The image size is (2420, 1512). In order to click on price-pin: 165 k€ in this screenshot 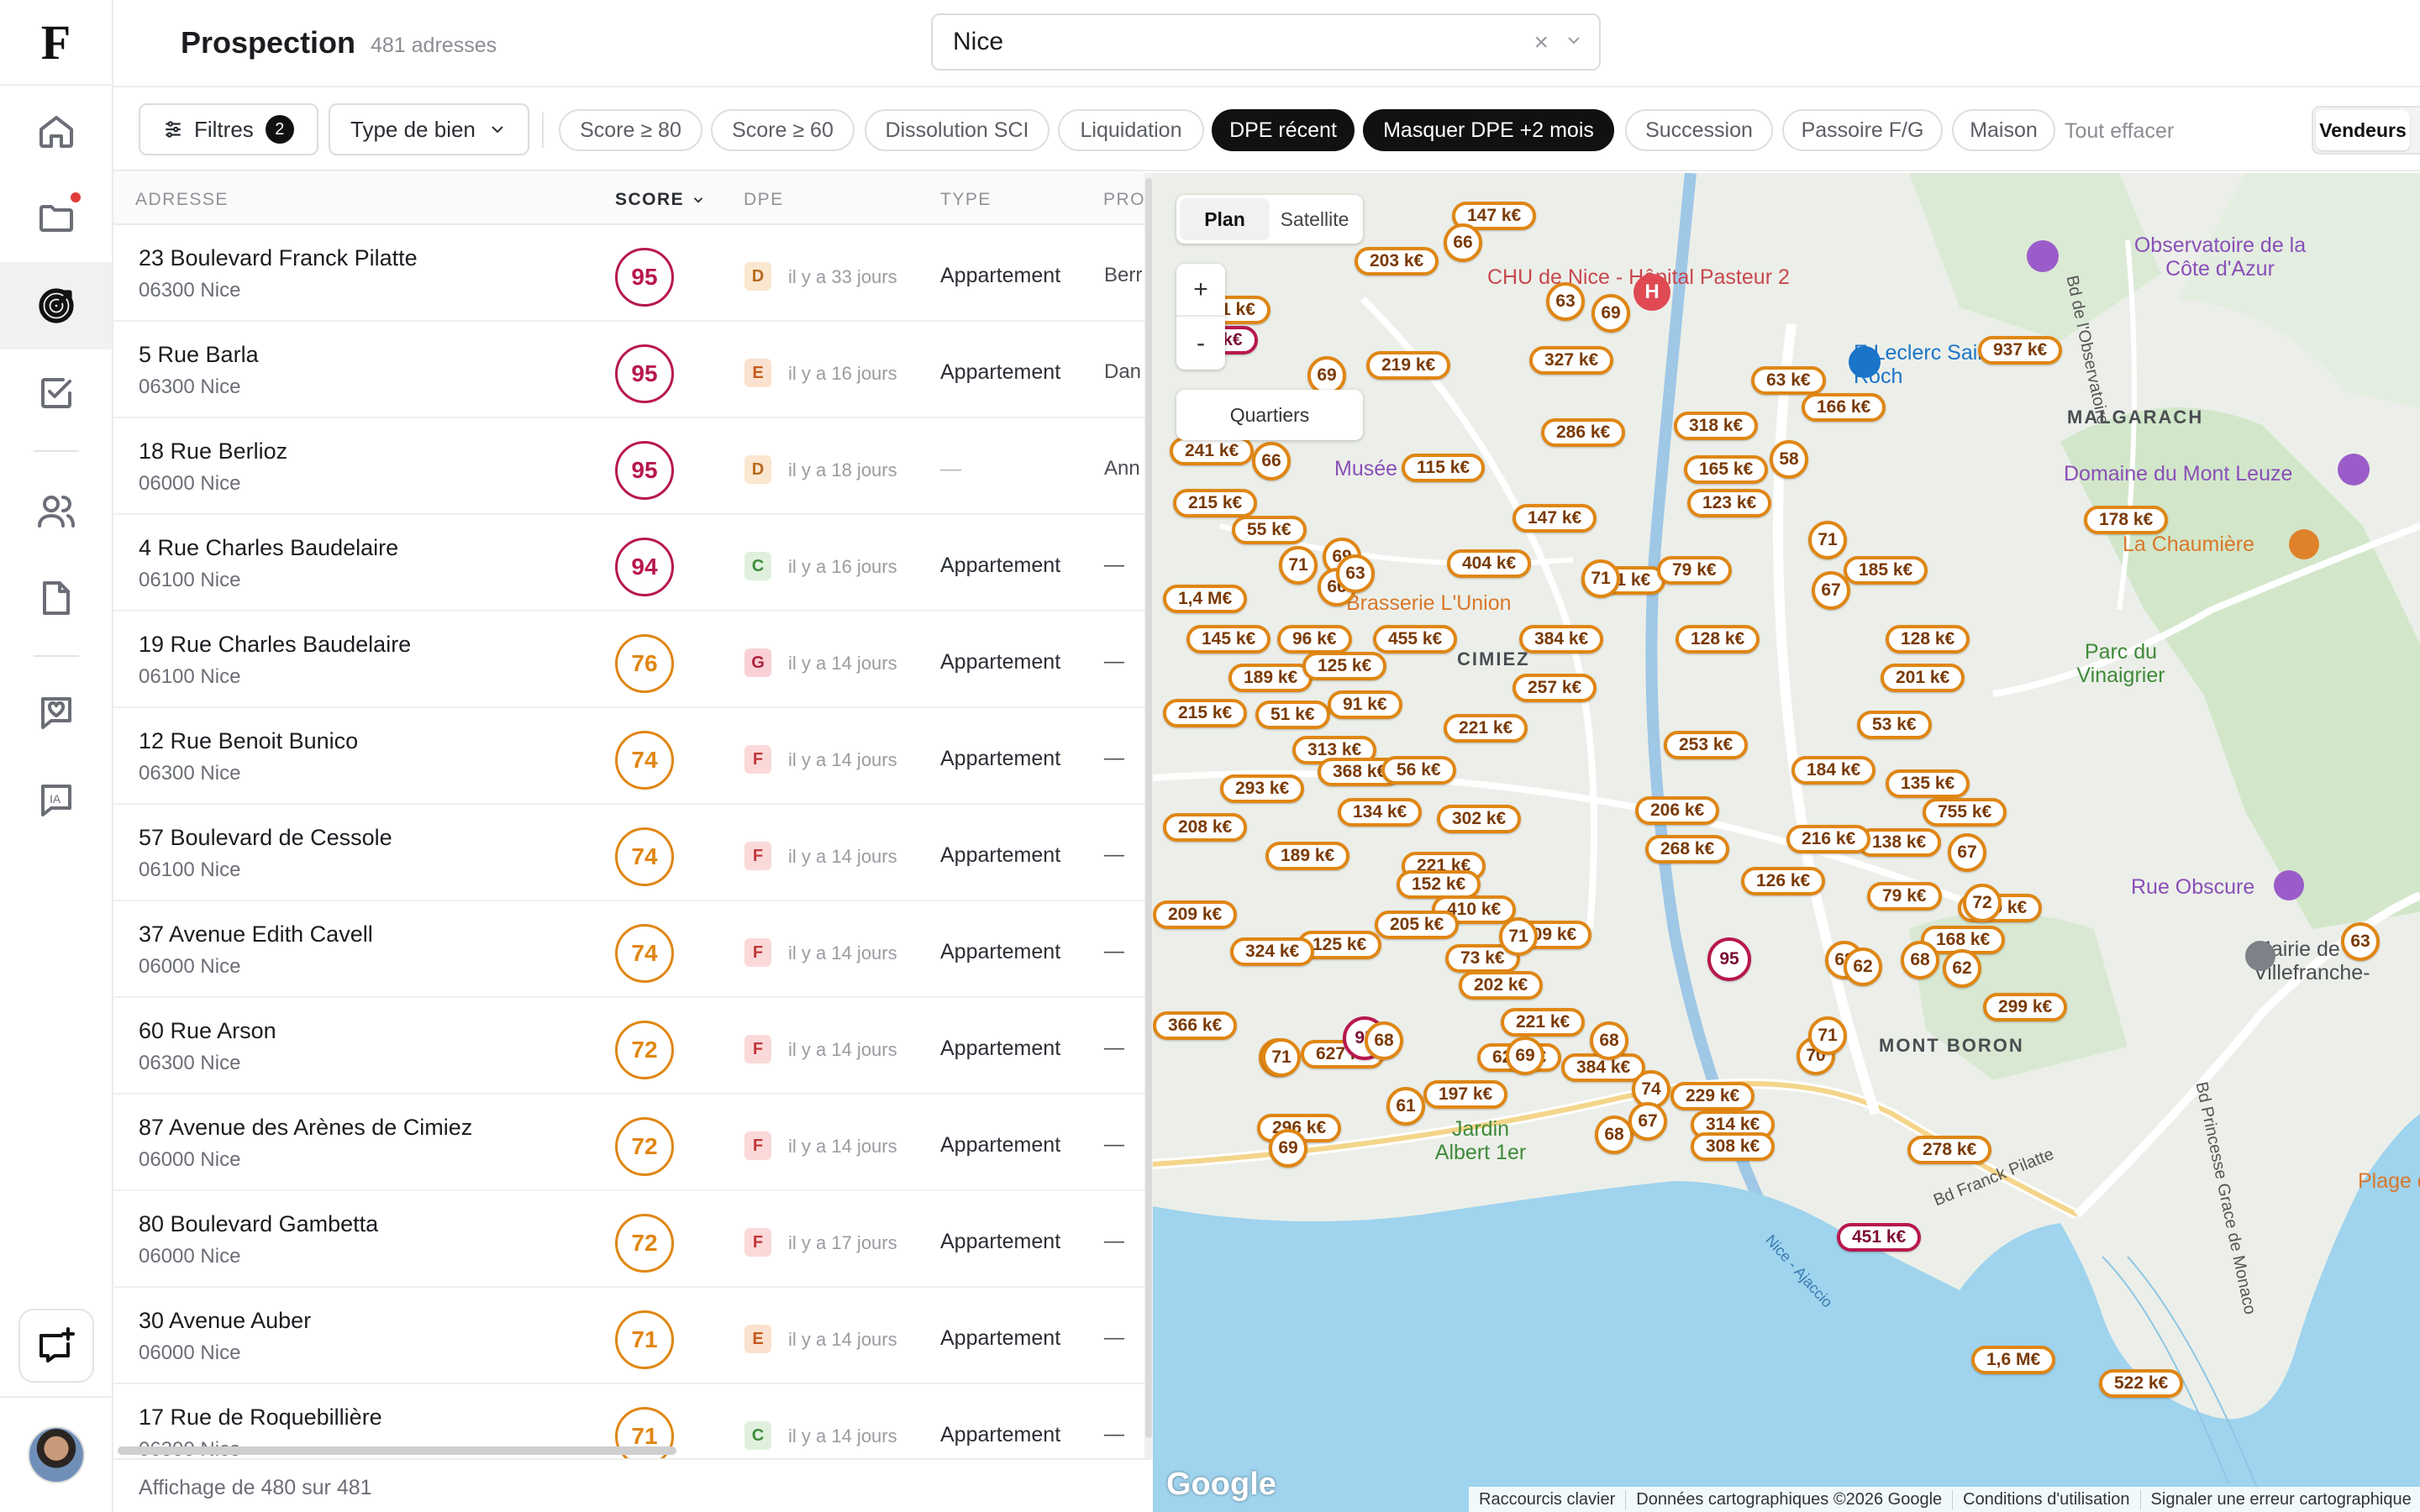, I will do `click(1727, 469)`.